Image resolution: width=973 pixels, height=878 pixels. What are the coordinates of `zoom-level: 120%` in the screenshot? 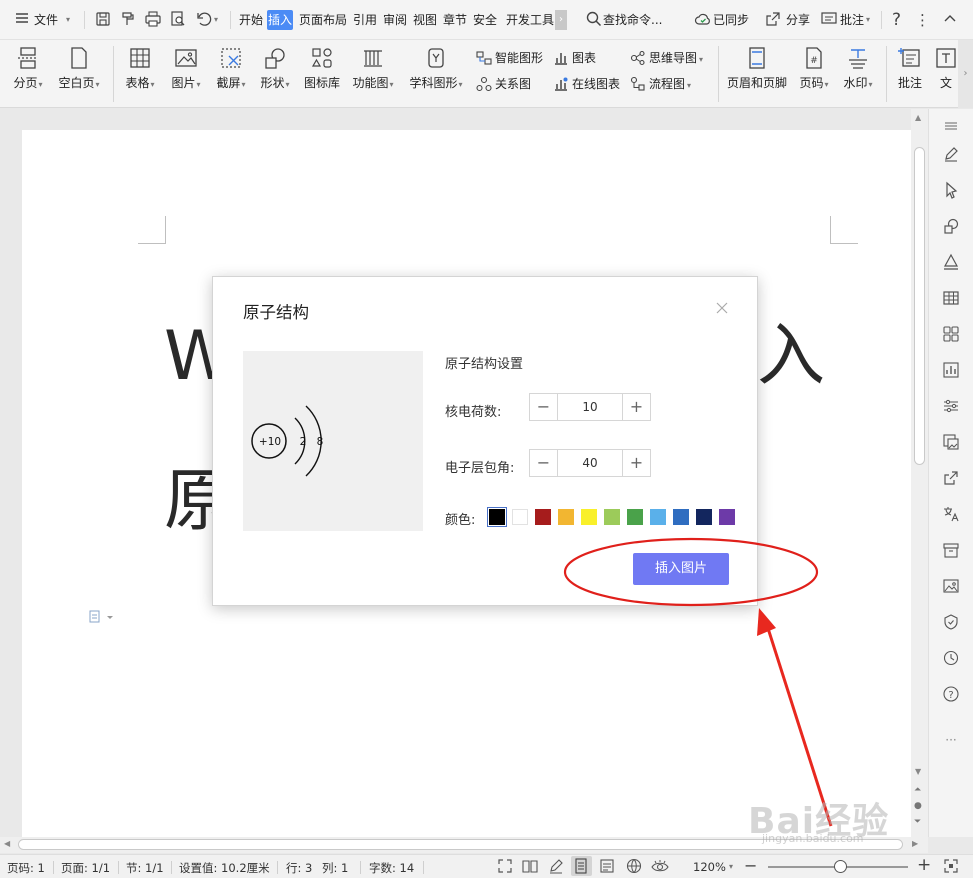 It's located at (709, 867).